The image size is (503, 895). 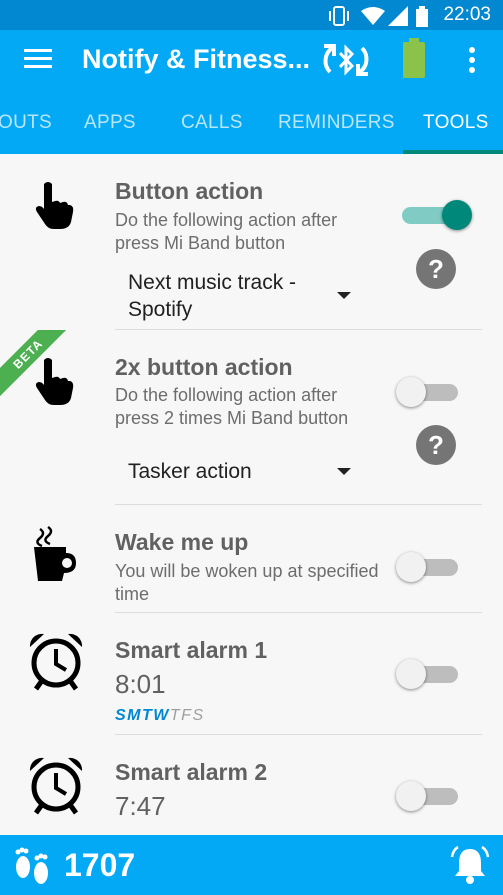 I want to click on more-options-icon, so click(x=472, y=60).